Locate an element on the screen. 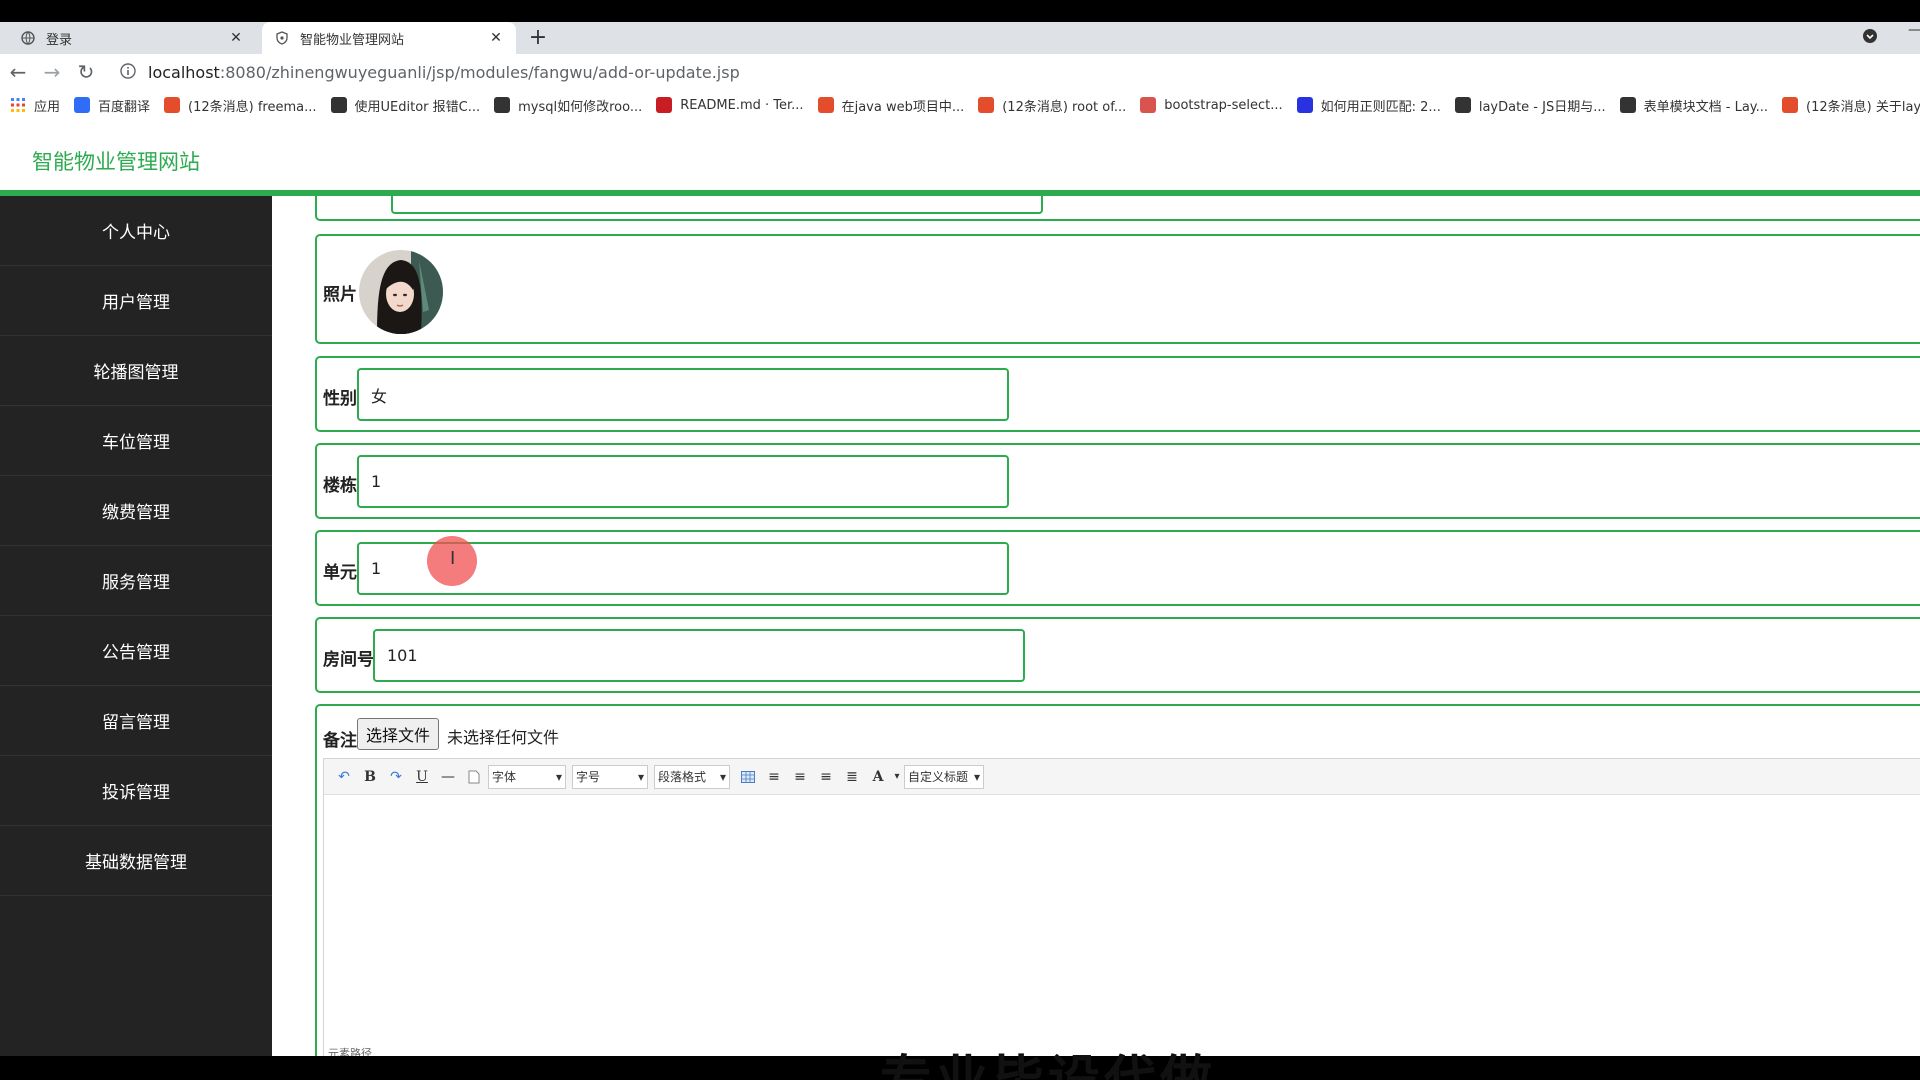 This screenshot has width=1920, height=1080. custom-title-select: 自定义标题 ▾ is located at coordinates (944, 776).